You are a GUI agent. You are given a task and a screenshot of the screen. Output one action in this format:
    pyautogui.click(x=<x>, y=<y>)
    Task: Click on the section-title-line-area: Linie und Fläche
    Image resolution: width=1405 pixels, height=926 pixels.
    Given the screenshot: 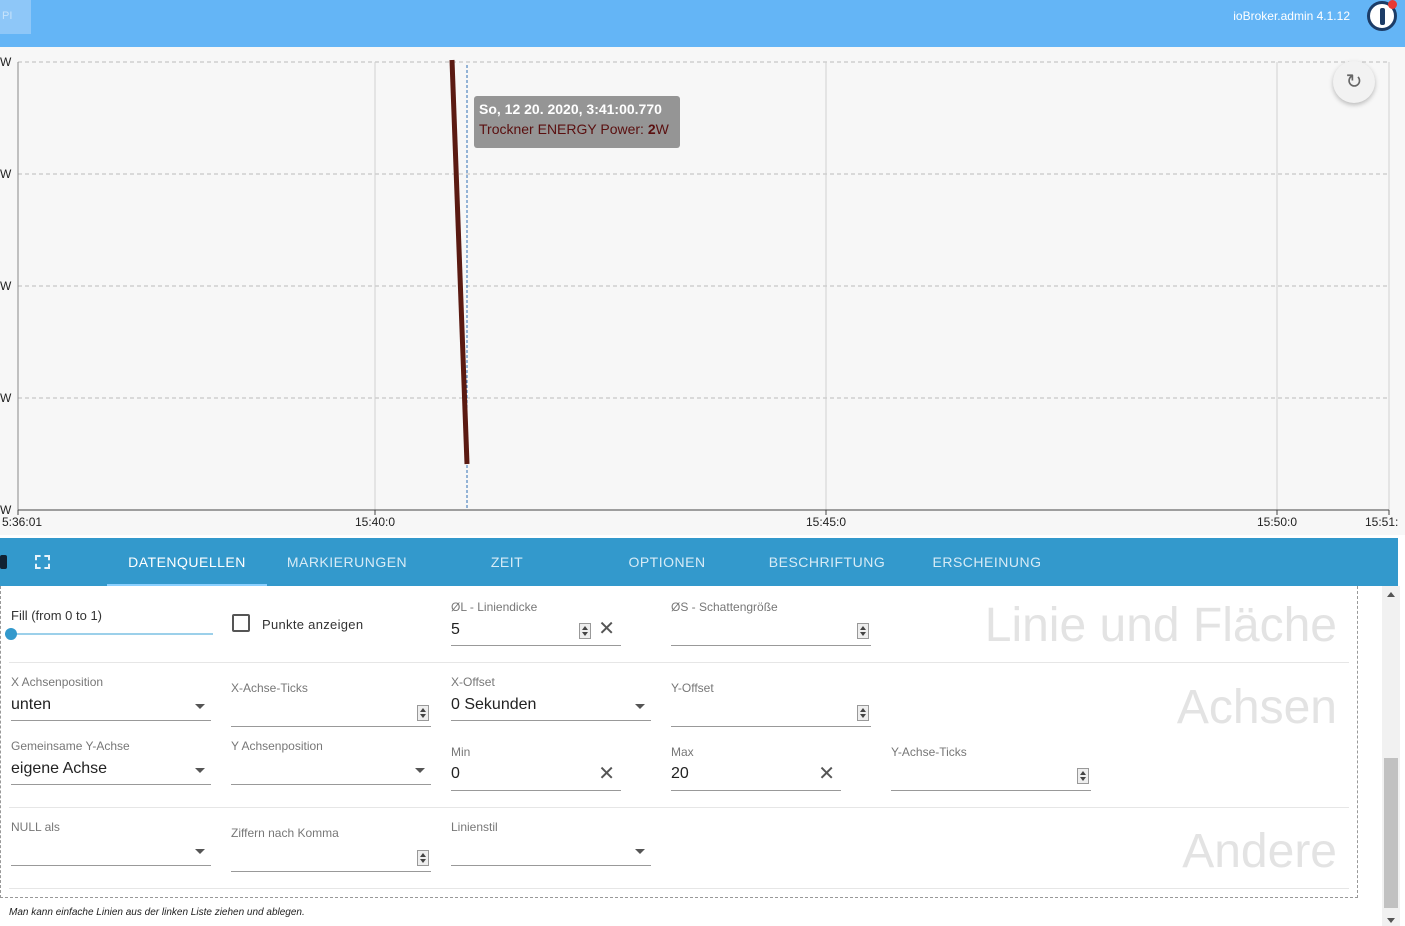 What is the action you would take?
    pyautogui.click(x=1160, y=625)
    